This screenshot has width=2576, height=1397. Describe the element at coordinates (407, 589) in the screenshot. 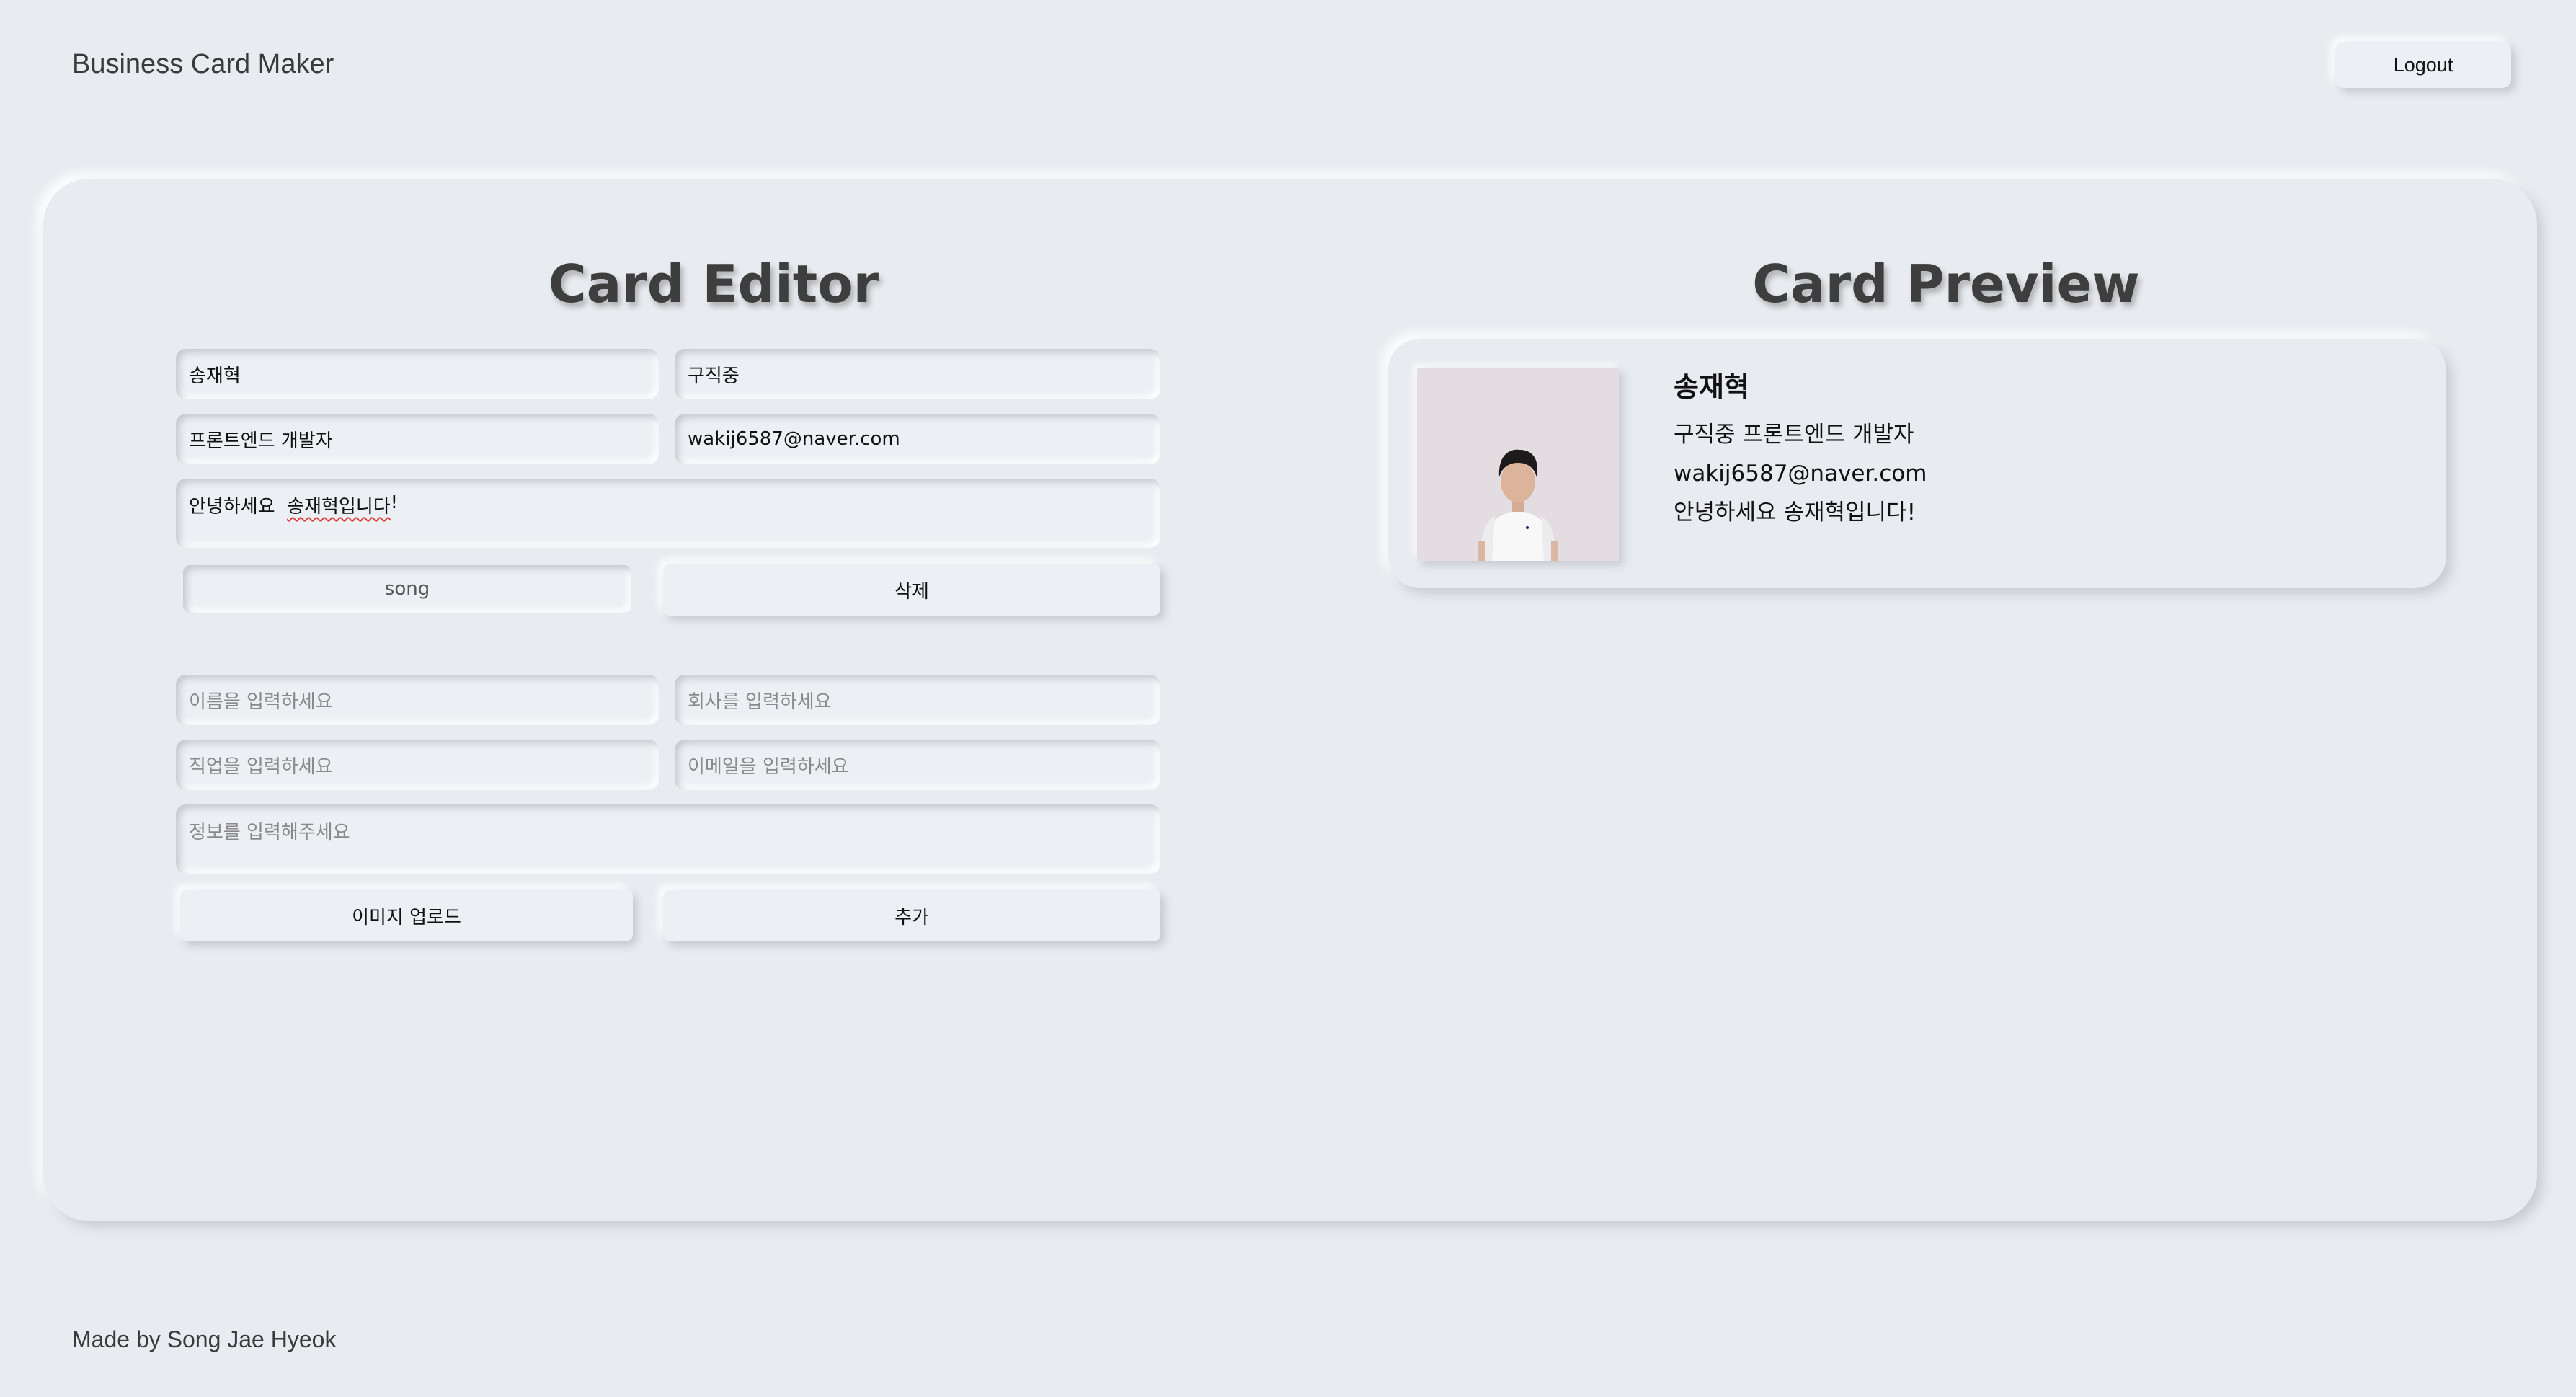

I see `theme-select: song` at that location.